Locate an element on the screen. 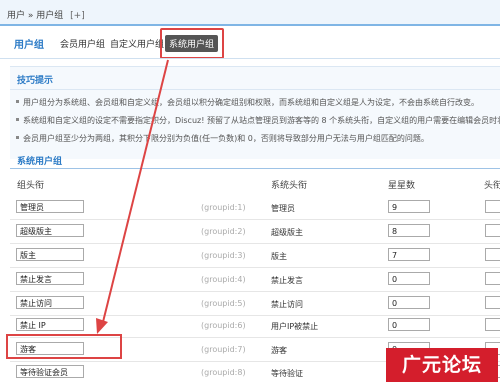 This screenshot has height=385, width=500. breadcrumb: 用户 » 用户组 [+] is located at coordinates (46, 14).